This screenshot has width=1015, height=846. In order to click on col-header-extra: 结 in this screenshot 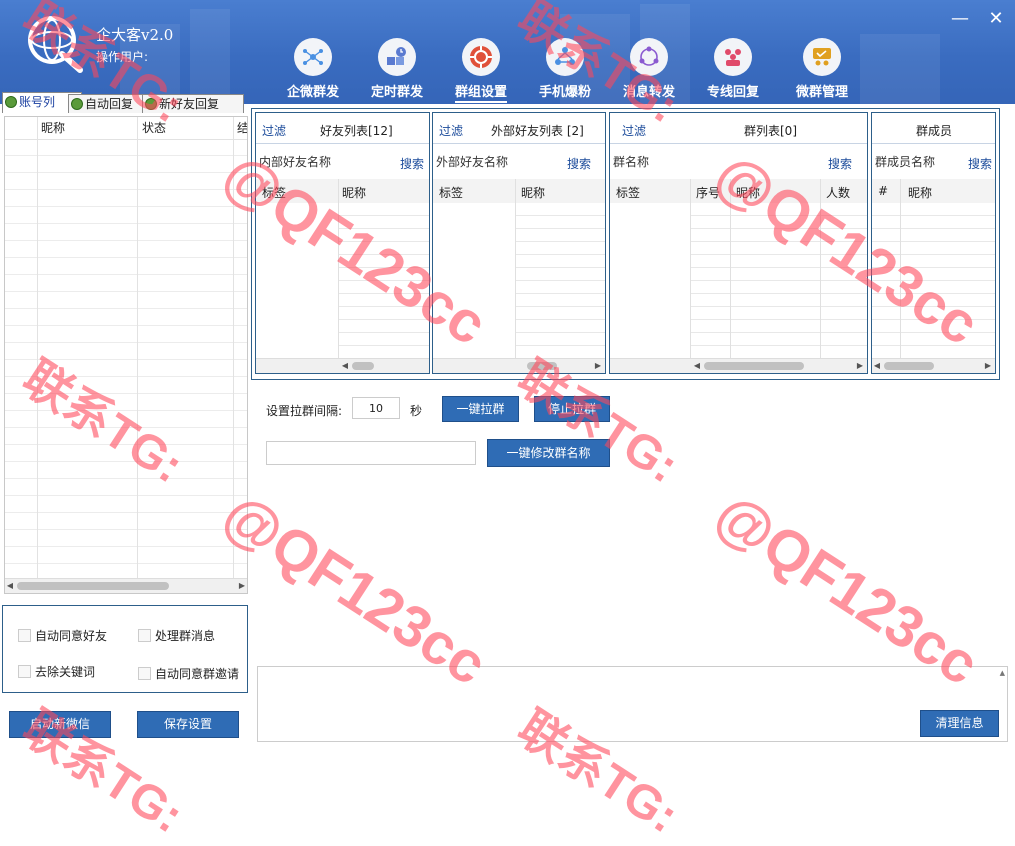, I will do `click(242, 128)`.